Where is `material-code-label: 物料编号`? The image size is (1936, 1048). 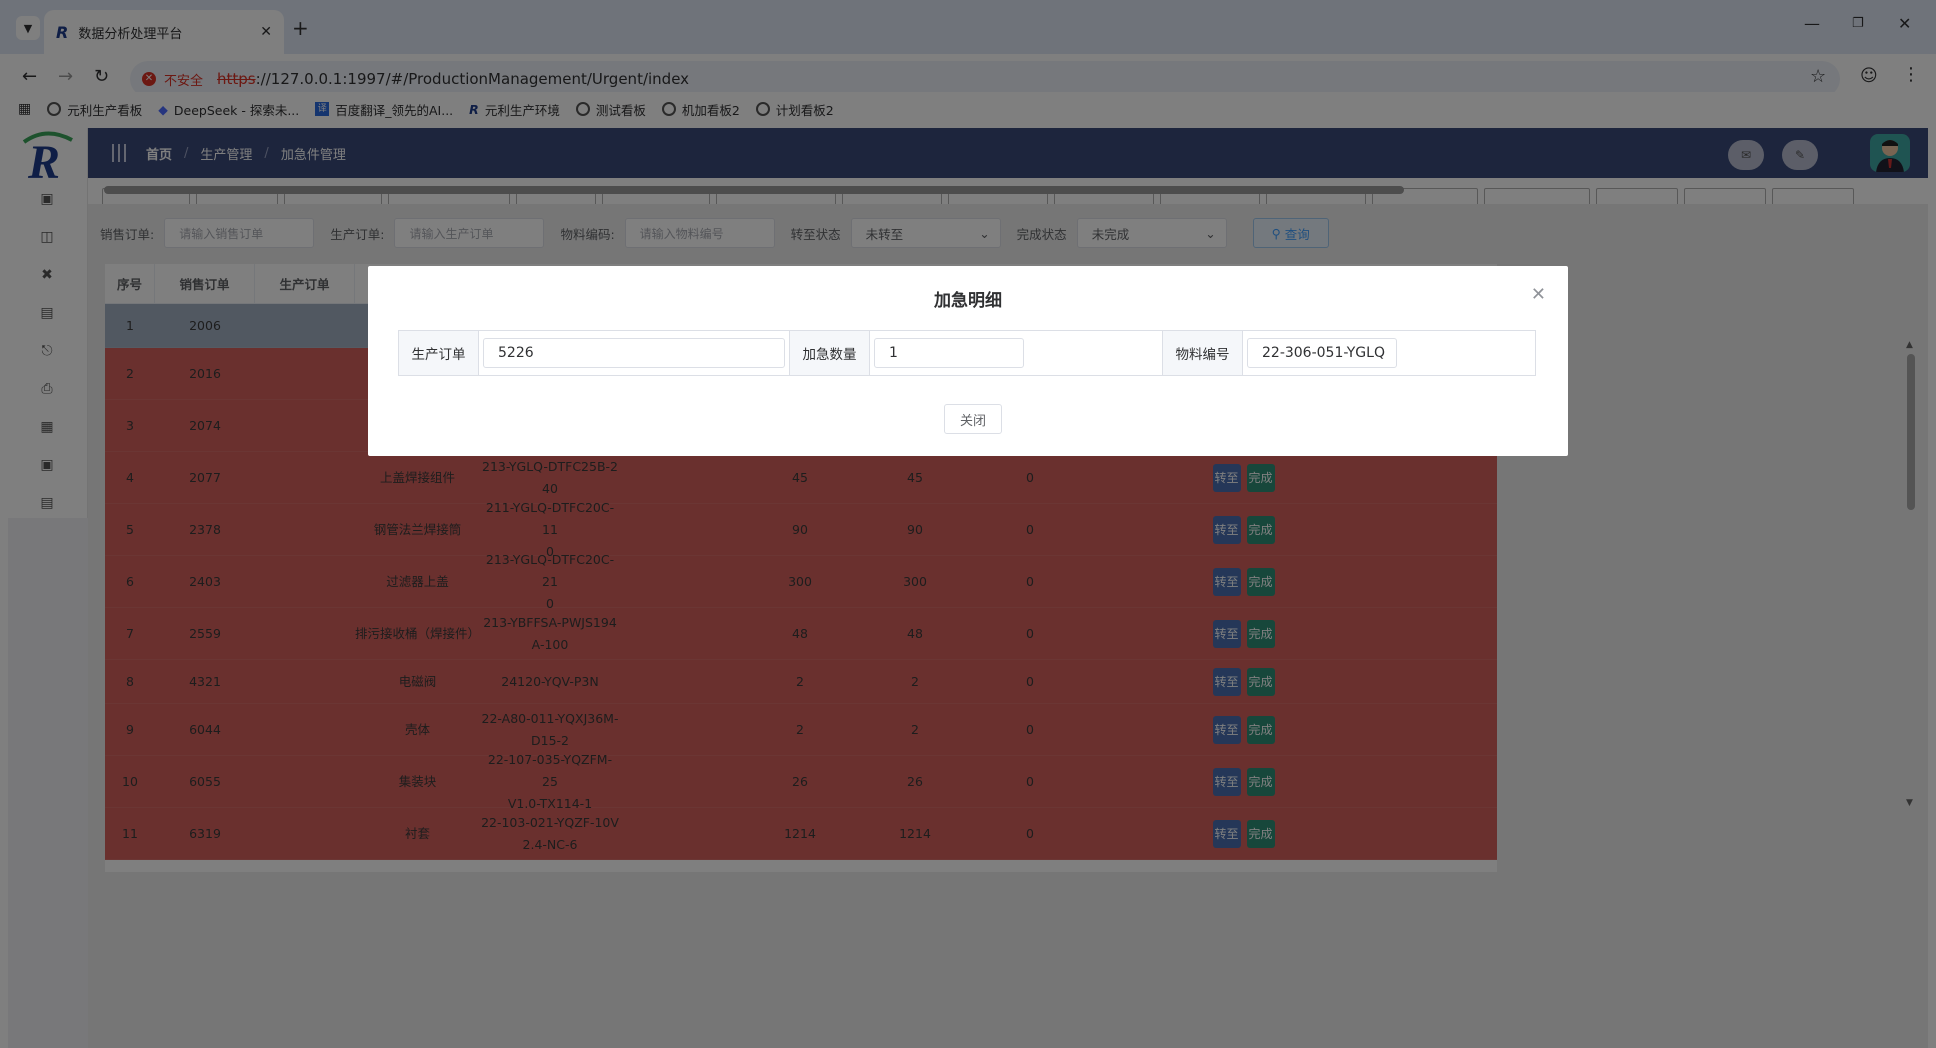
material-code-label: 物料编号 is located at coordinates (1203, 353).